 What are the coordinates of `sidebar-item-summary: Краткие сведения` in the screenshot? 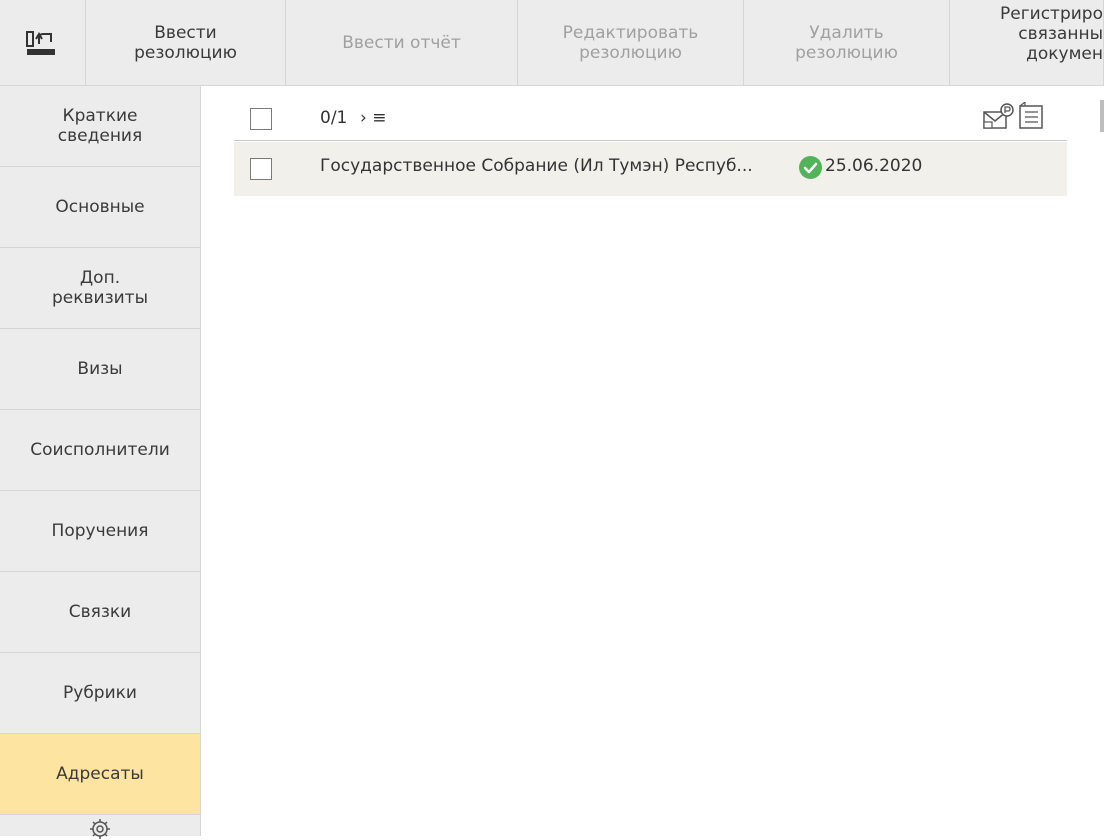 It's located at (100, 126).